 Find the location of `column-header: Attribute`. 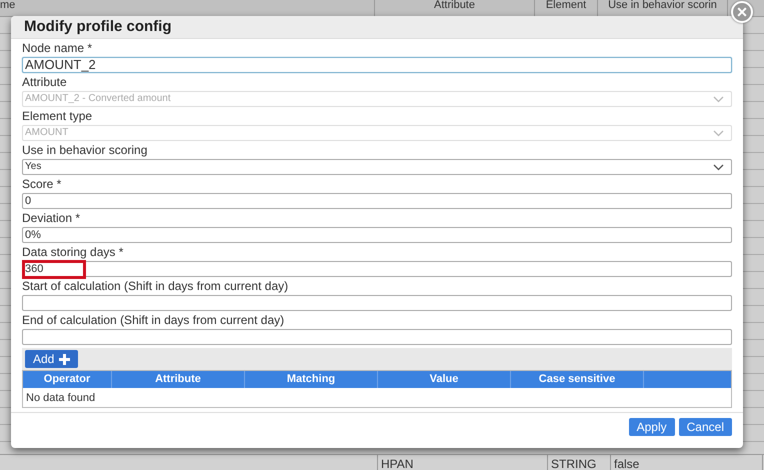

column-header: Attribute is located at coordinates (178, 379).